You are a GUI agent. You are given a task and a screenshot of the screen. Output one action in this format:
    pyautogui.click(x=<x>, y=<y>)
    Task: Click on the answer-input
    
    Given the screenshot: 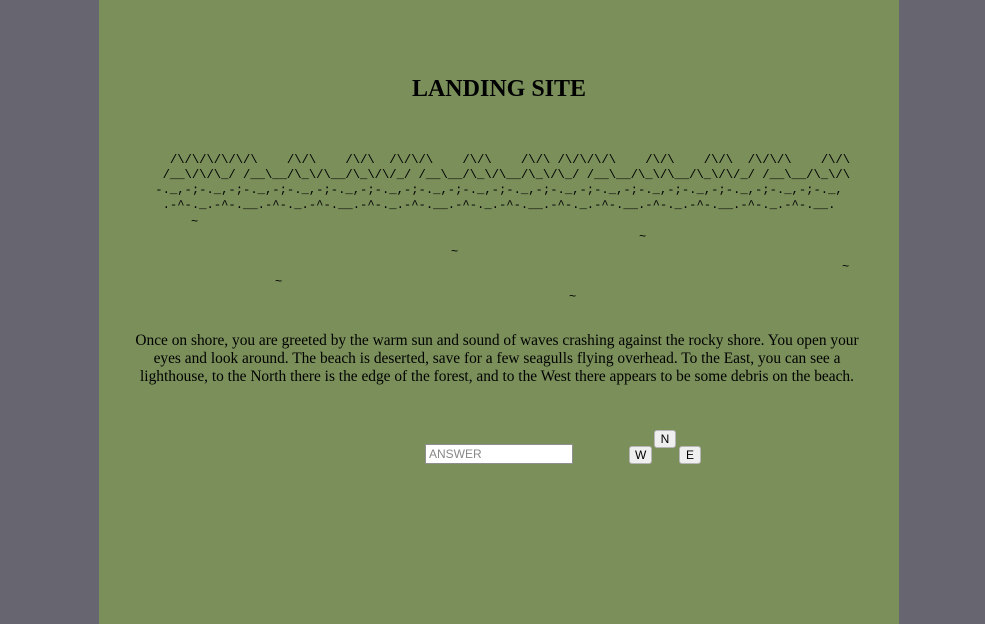 What is the action you would take?
    pyautogui.click(x=499, y=454)
    